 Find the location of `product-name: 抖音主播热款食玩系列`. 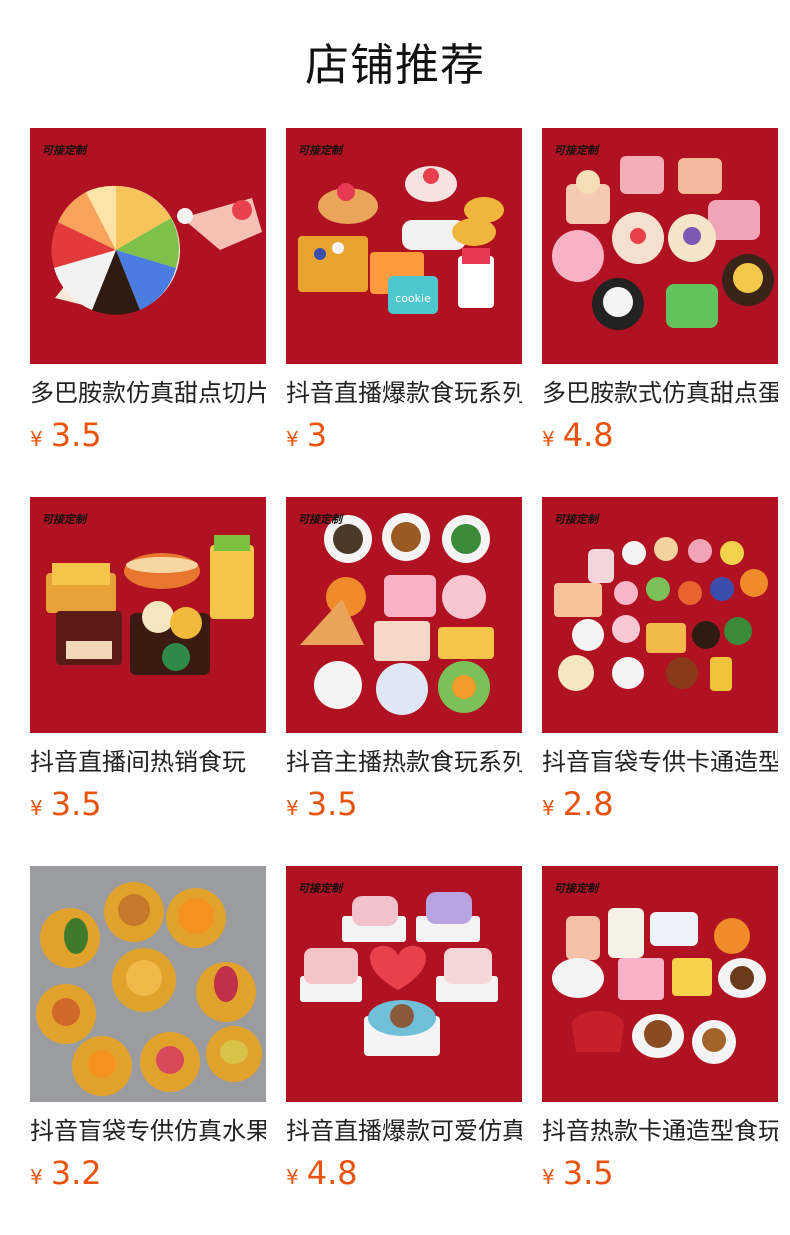

product-name: 抖音主播热款食玩系列 is located at coordinates (404, 762).